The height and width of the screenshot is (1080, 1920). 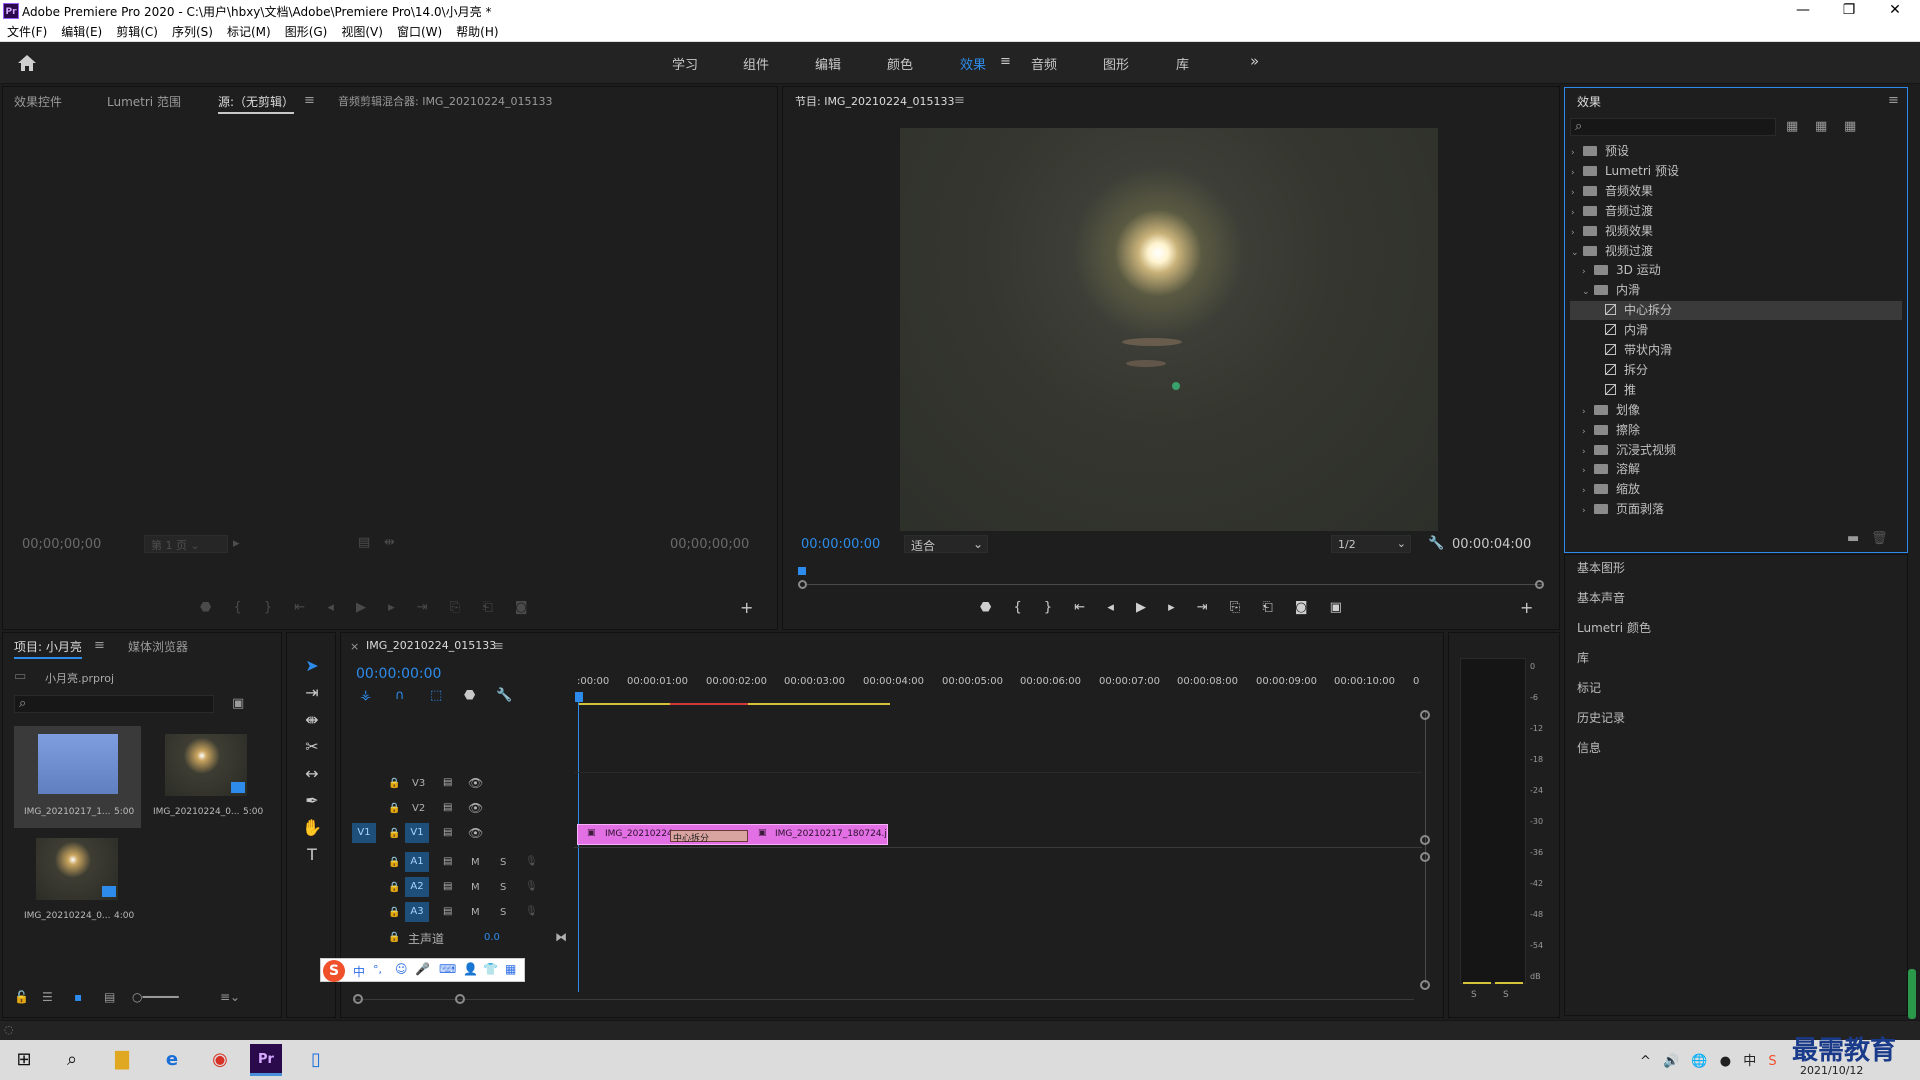 I want to click on section-essential-graphics: 基本图形, so click(x=1601, y=567).